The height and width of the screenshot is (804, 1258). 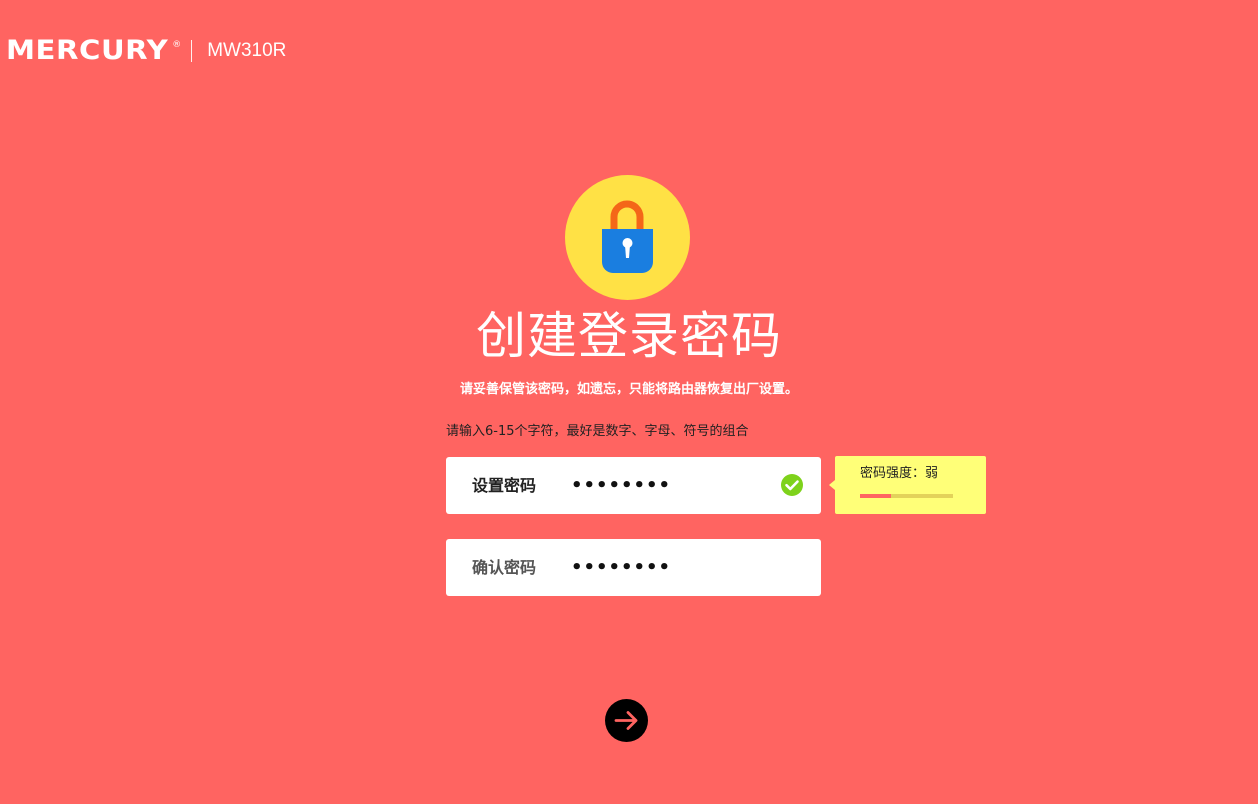 What do you see at coordinates (504, 567) in the screenshot?
I see `confirm-password-label: 确认密码` at bounding box center [504, 567].